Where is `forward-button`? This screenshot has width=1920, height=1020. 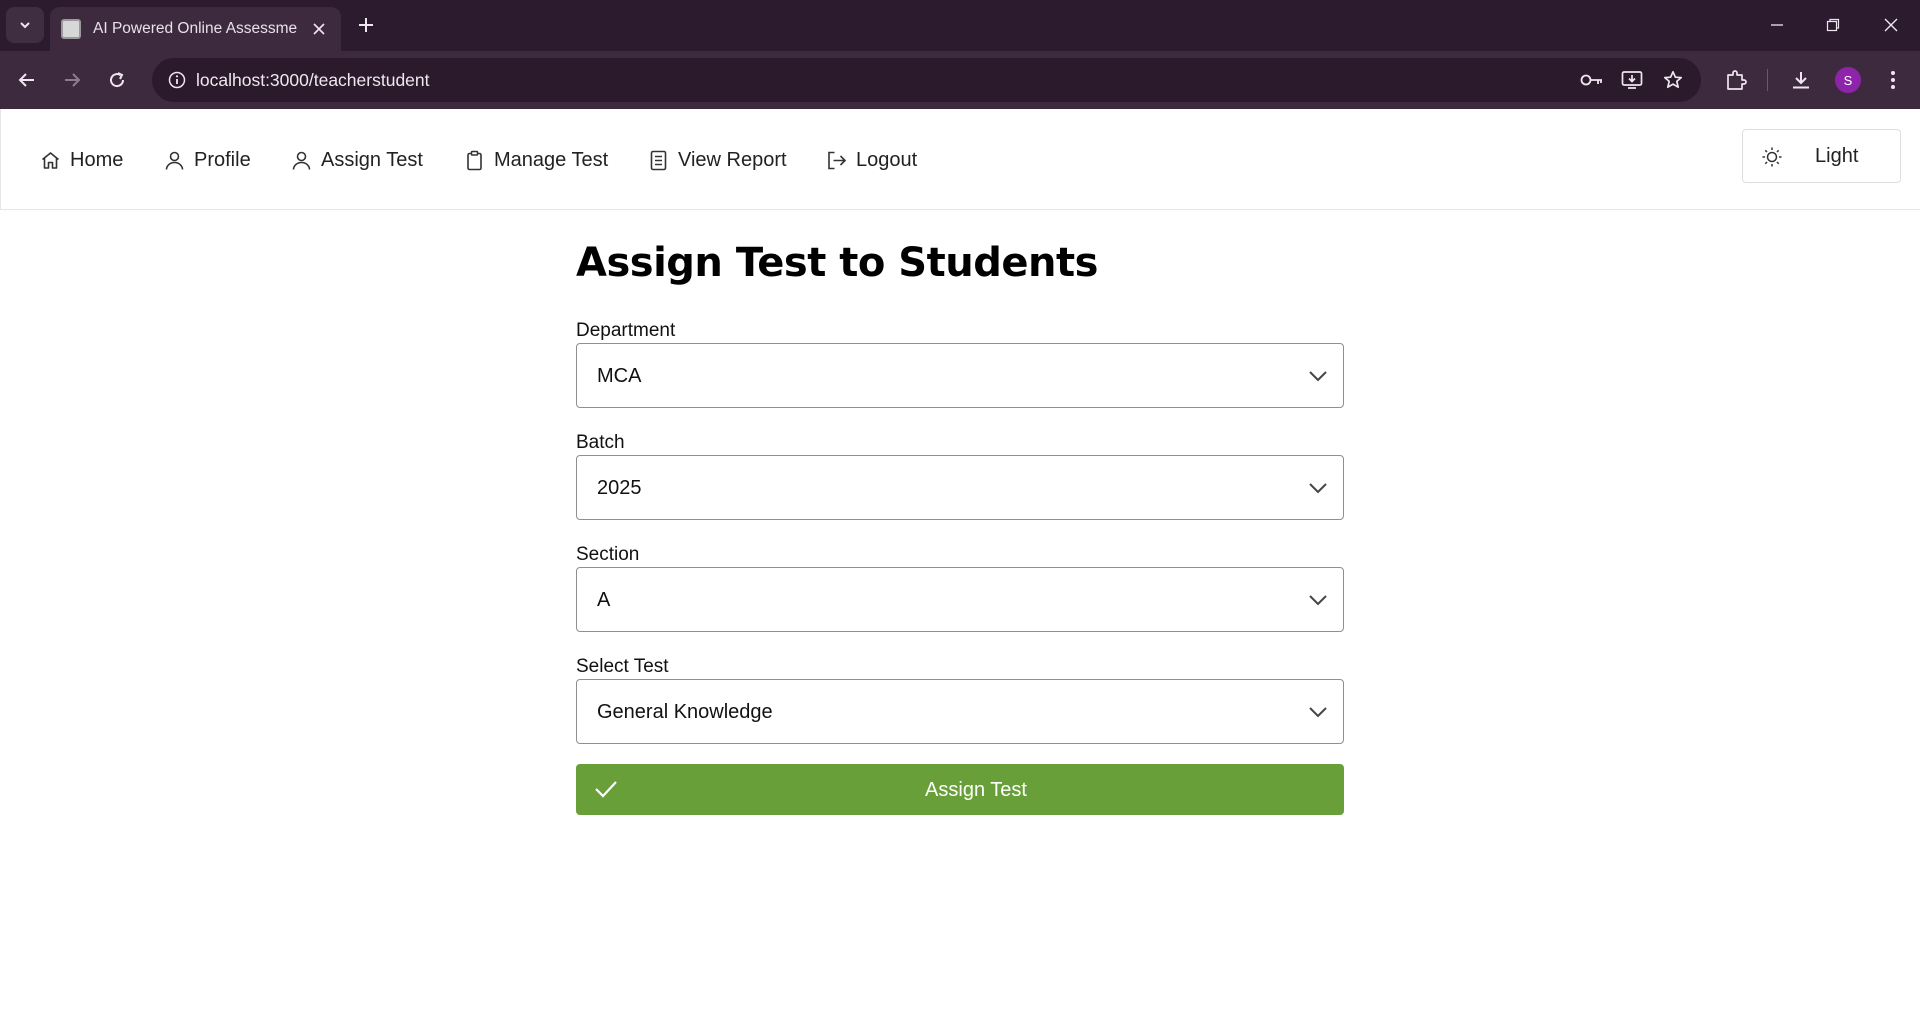 forward-button is located at coordinates (72, 80).